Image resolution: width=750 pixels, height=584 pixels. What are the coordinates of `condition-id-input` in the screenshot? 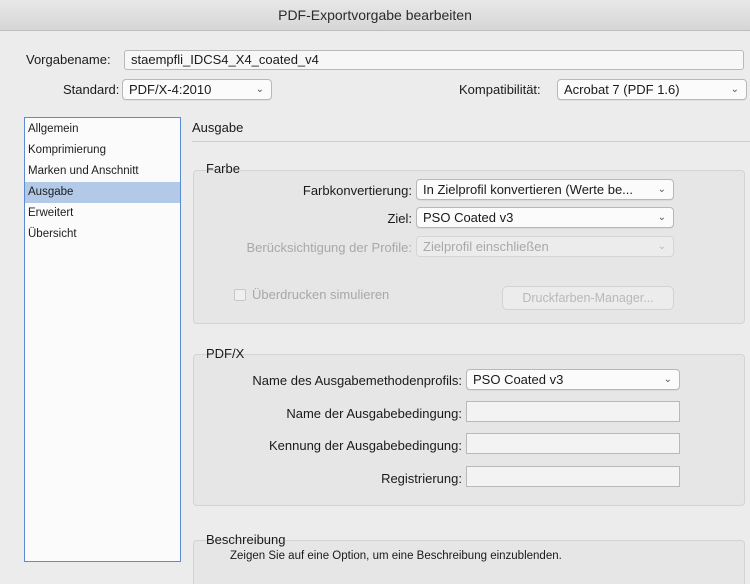 It's located at (573, 443).